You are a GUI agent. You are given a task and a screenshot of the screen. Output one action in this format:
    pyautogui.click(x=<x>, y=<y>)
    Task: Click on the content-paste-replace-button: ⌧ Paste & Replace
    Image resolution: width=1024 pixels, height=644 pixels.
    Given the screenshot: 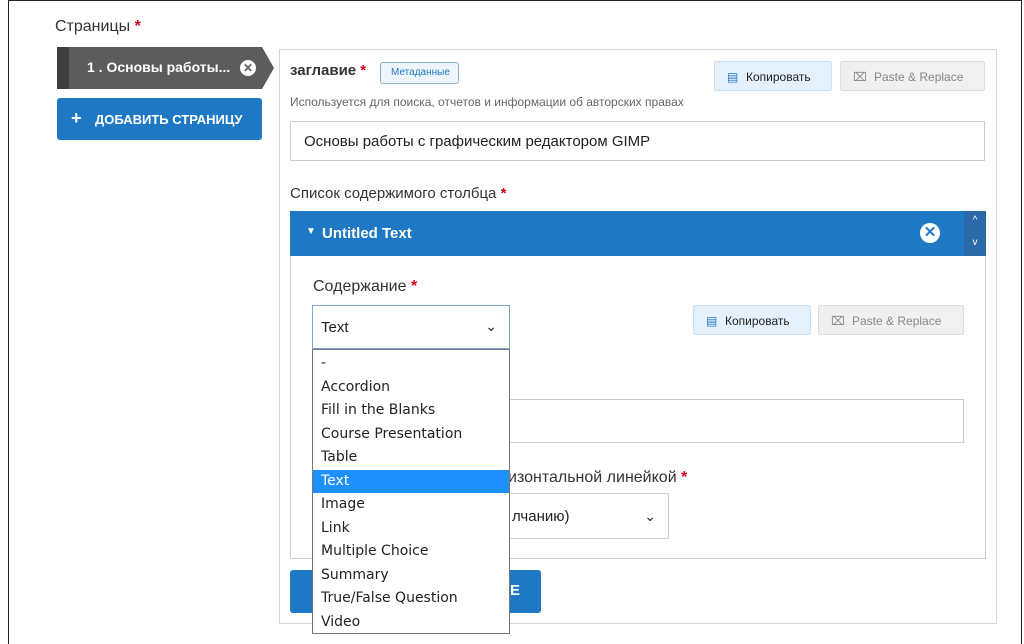 What is the action you would take?
    pyautogui.click(x=891, y=320)
    